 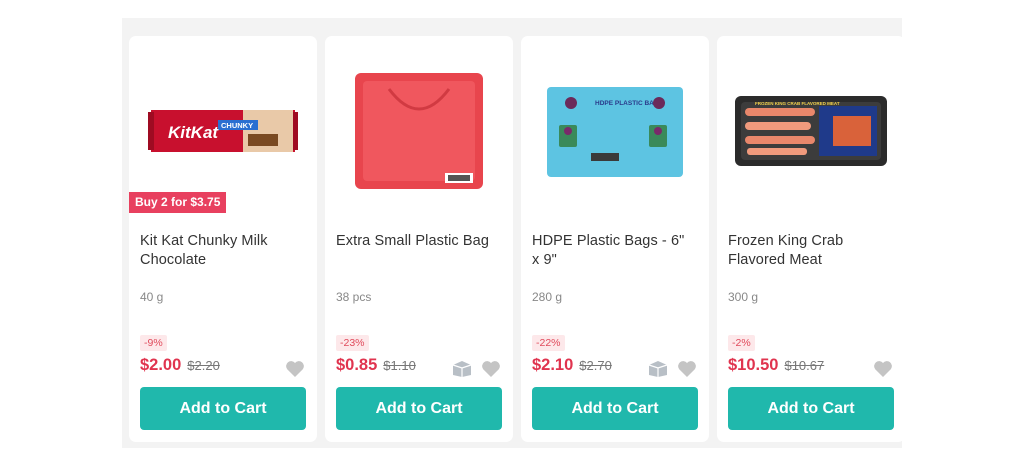 I want to click on crab-meat-tray-image: FROZEN KING CRAB FLAVORED MEAT, so click(x=811, y=131).